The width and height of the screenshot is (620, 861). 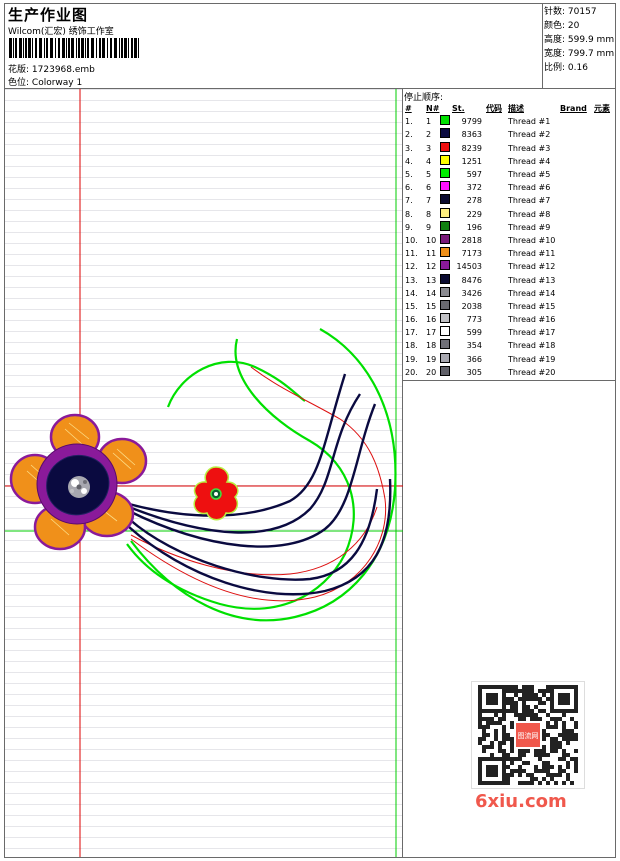 I want to click on thread-row: 10. 10 2818 Thread #10, so click(x=506, y=240).